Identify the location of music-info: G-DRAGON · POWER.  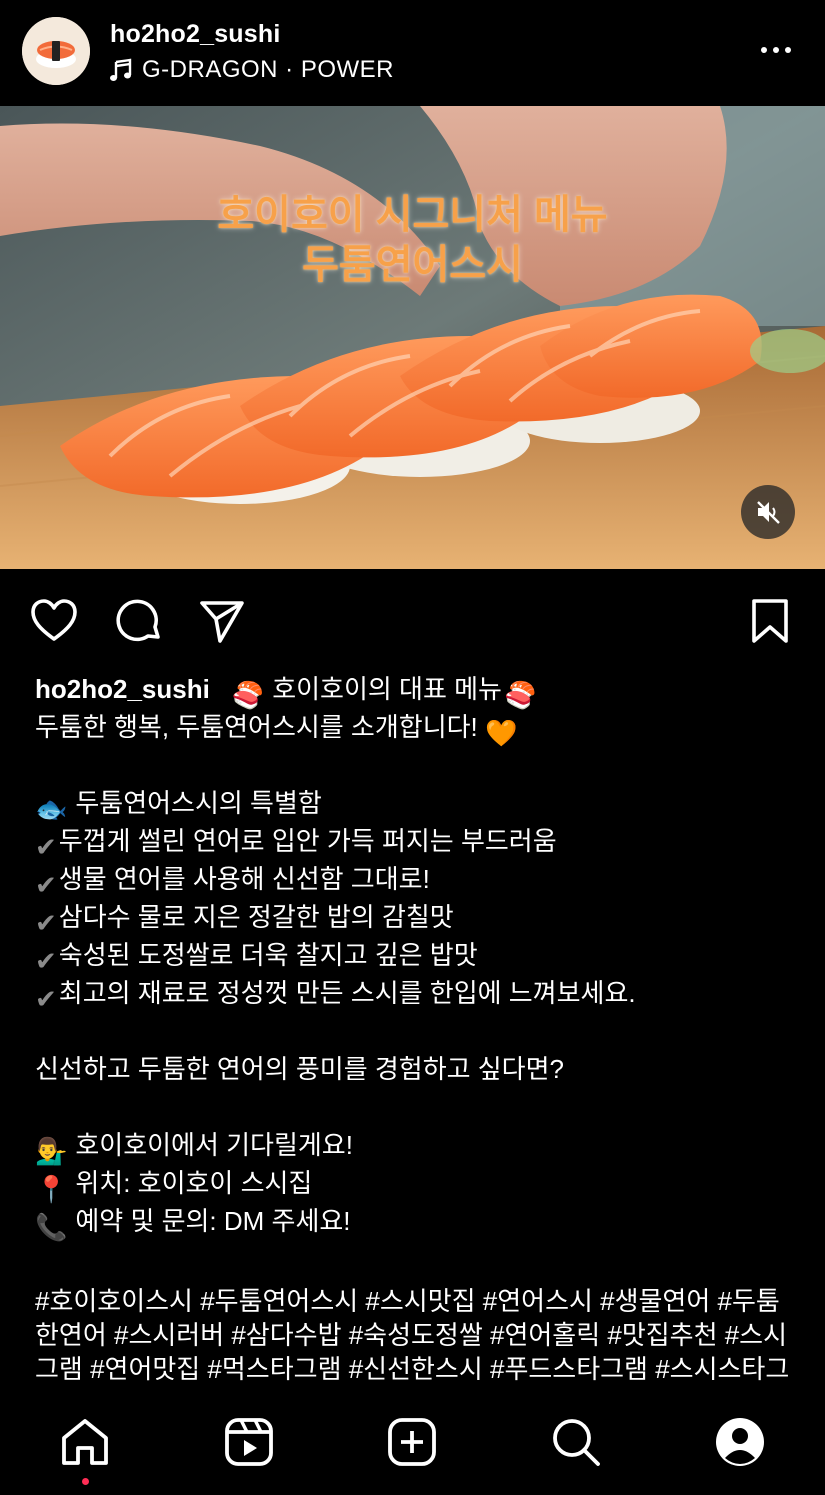
(252, 70).